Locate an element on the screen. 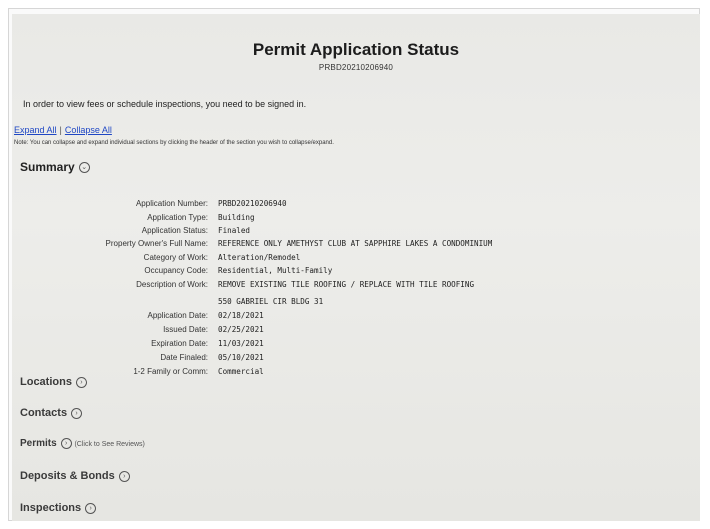 The height and width of the screenshot is (529, 710). summary-field-label: Category of Work: is located at coordinates (175, 257).